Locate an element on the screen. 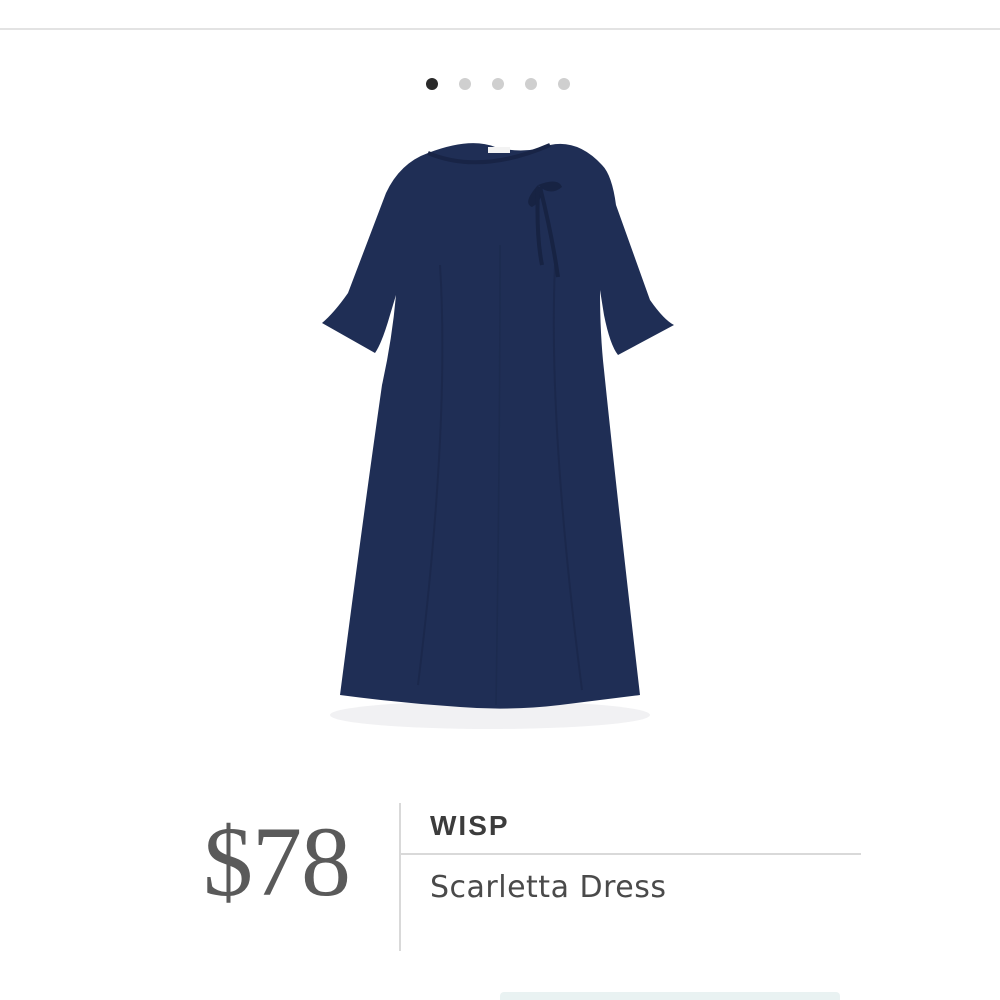 This screenshot has height=1000, width=1000. image-carousel-dots is located at coordinates (498, 84).